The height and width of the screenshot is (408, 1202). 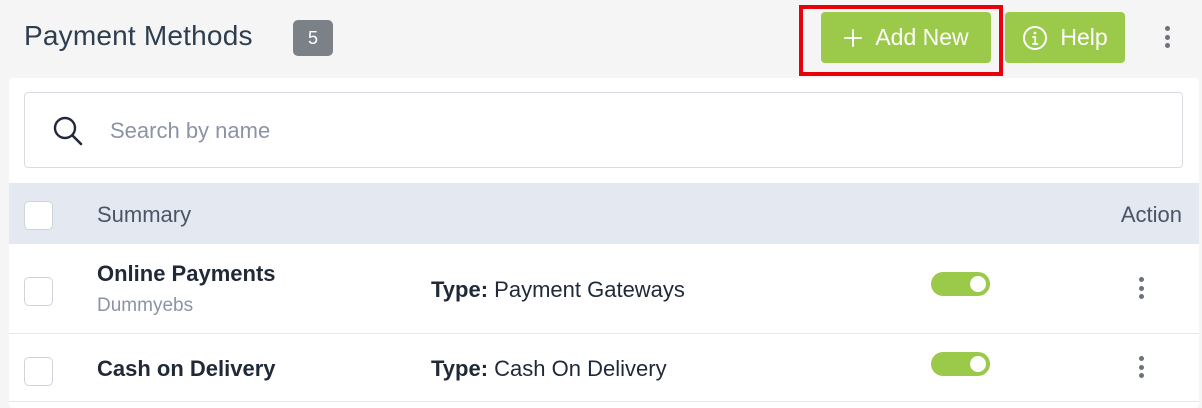 I want to click on search-icon, so click(x=68, y=133).